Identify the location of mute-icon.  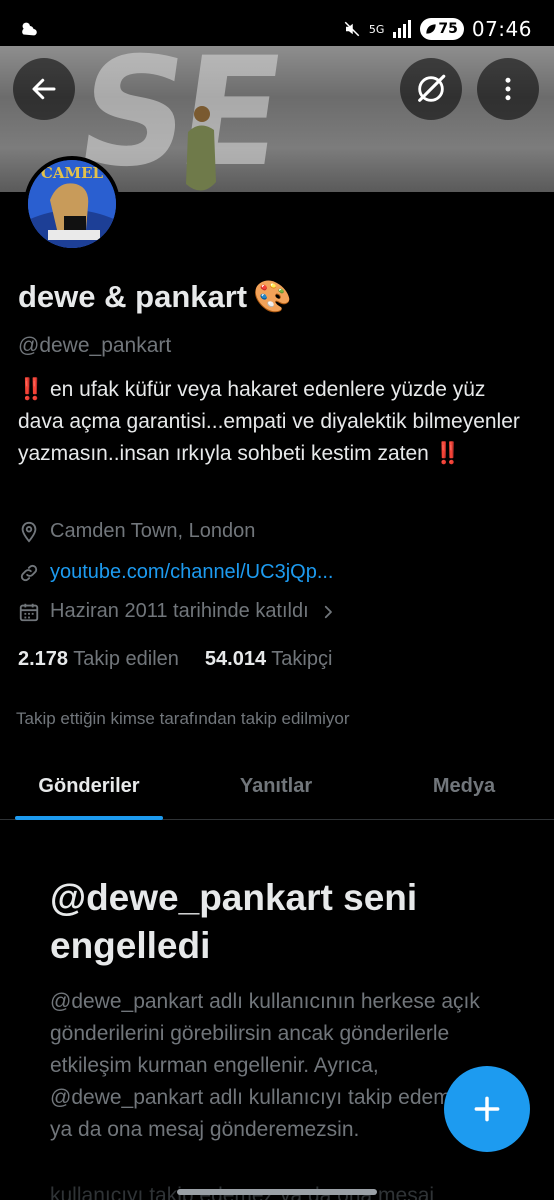
(352, 29).